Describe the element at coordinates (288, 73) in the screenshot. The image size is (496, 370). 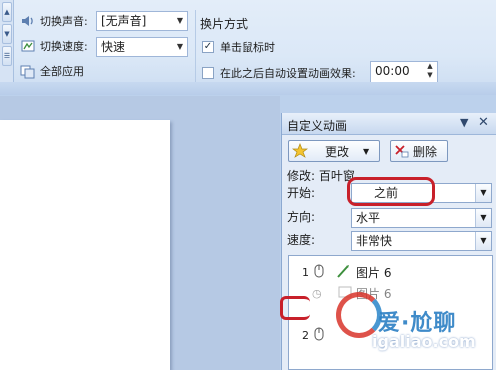
I see `after-label: 在此之后自动设置动画效果:` at that location.